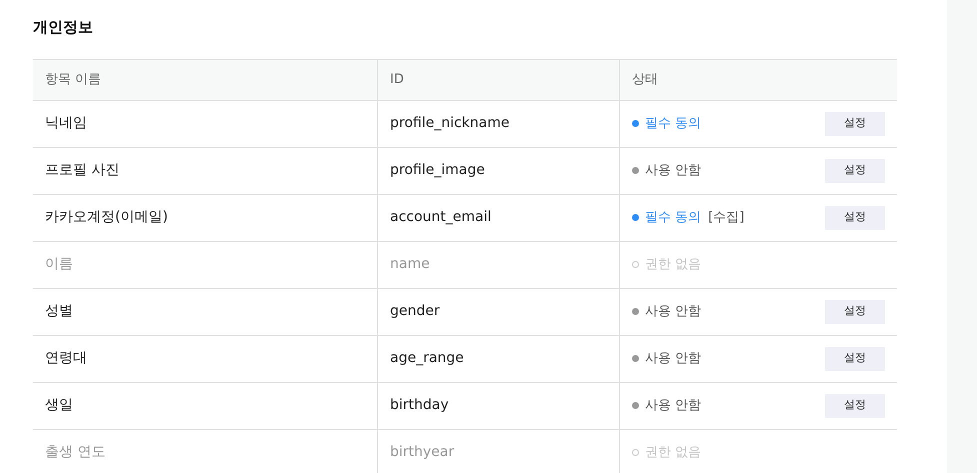  What do you see at coordinates (106, 217) in the screenshot?
I see `item-name: 카카오계정(이메일)` at bounding box center [106, 217].